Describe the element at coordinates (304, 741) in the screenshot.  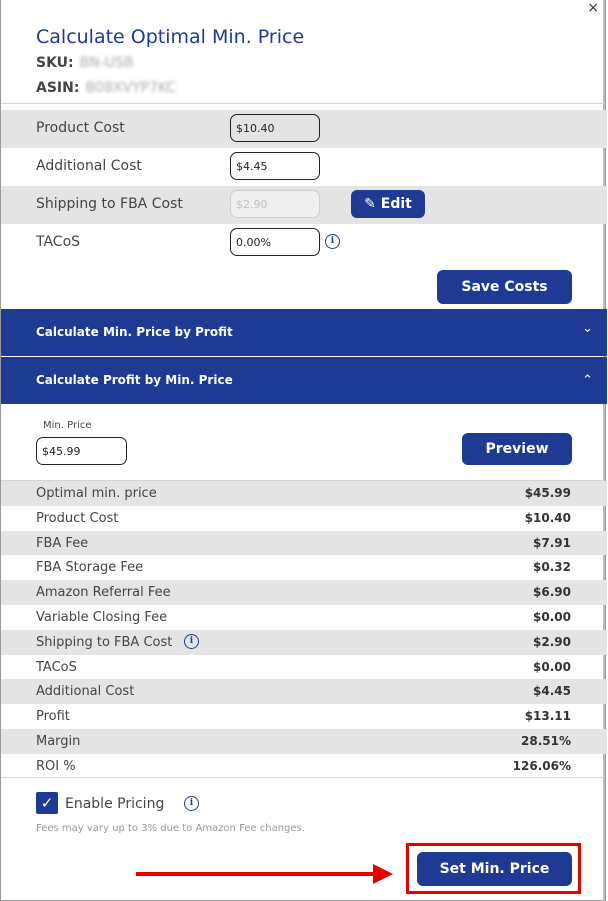
I see `table-row: Margin 28.51%` at that location.